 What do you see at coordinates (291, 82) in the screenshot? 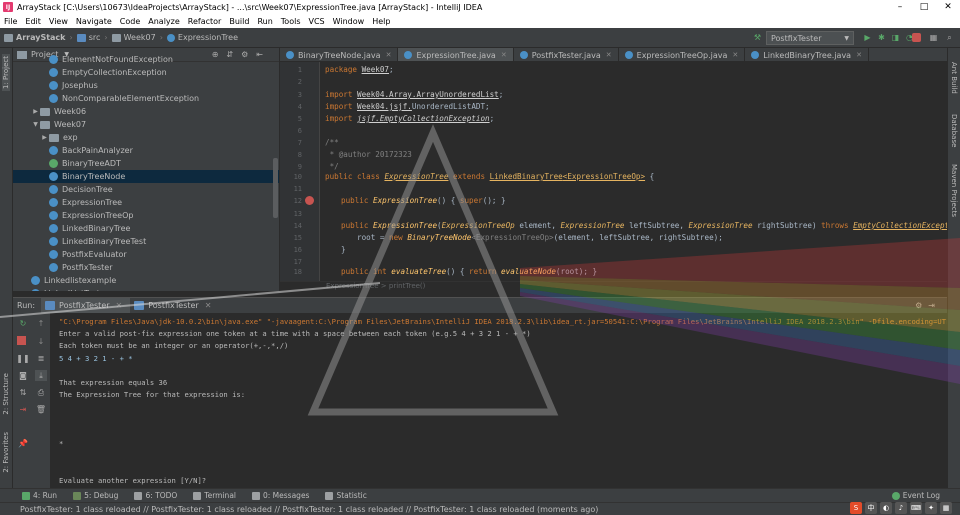
I see `line-number: 2` at bounding box center [291, 82].